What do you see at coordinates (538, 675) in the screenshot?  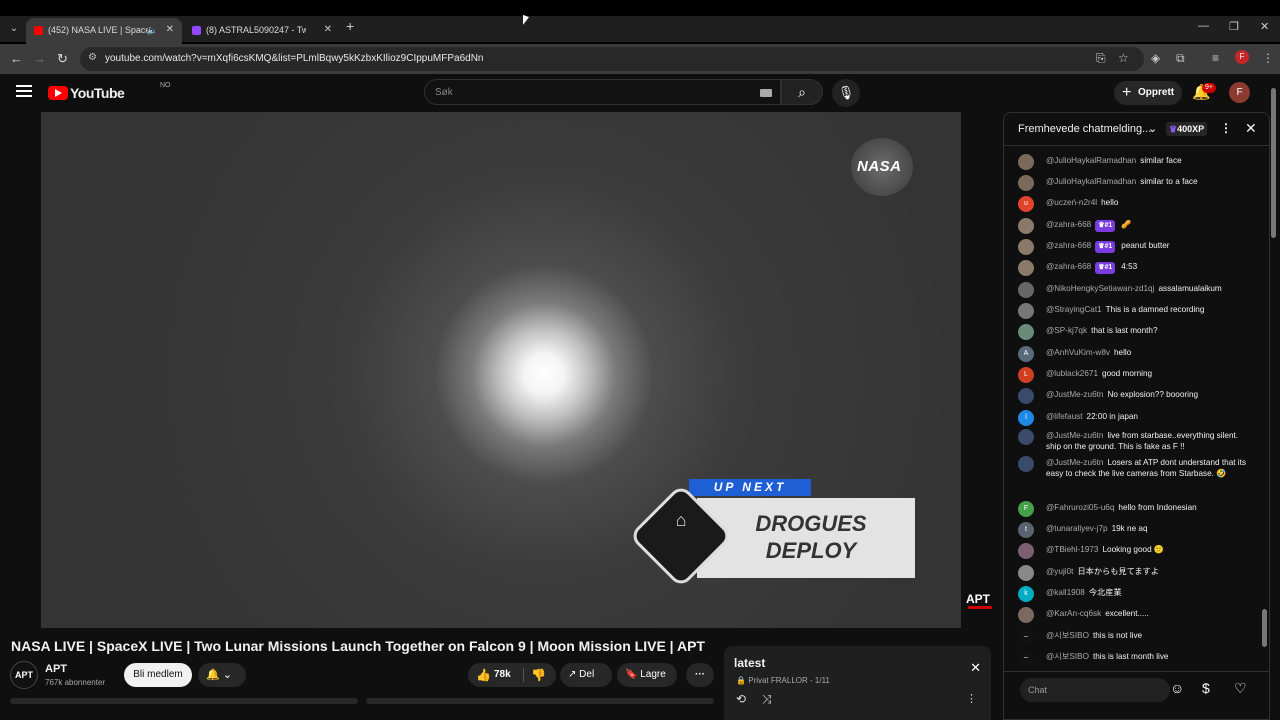 I see `dislike-icon: 👎` at bounding box center [538, 675].